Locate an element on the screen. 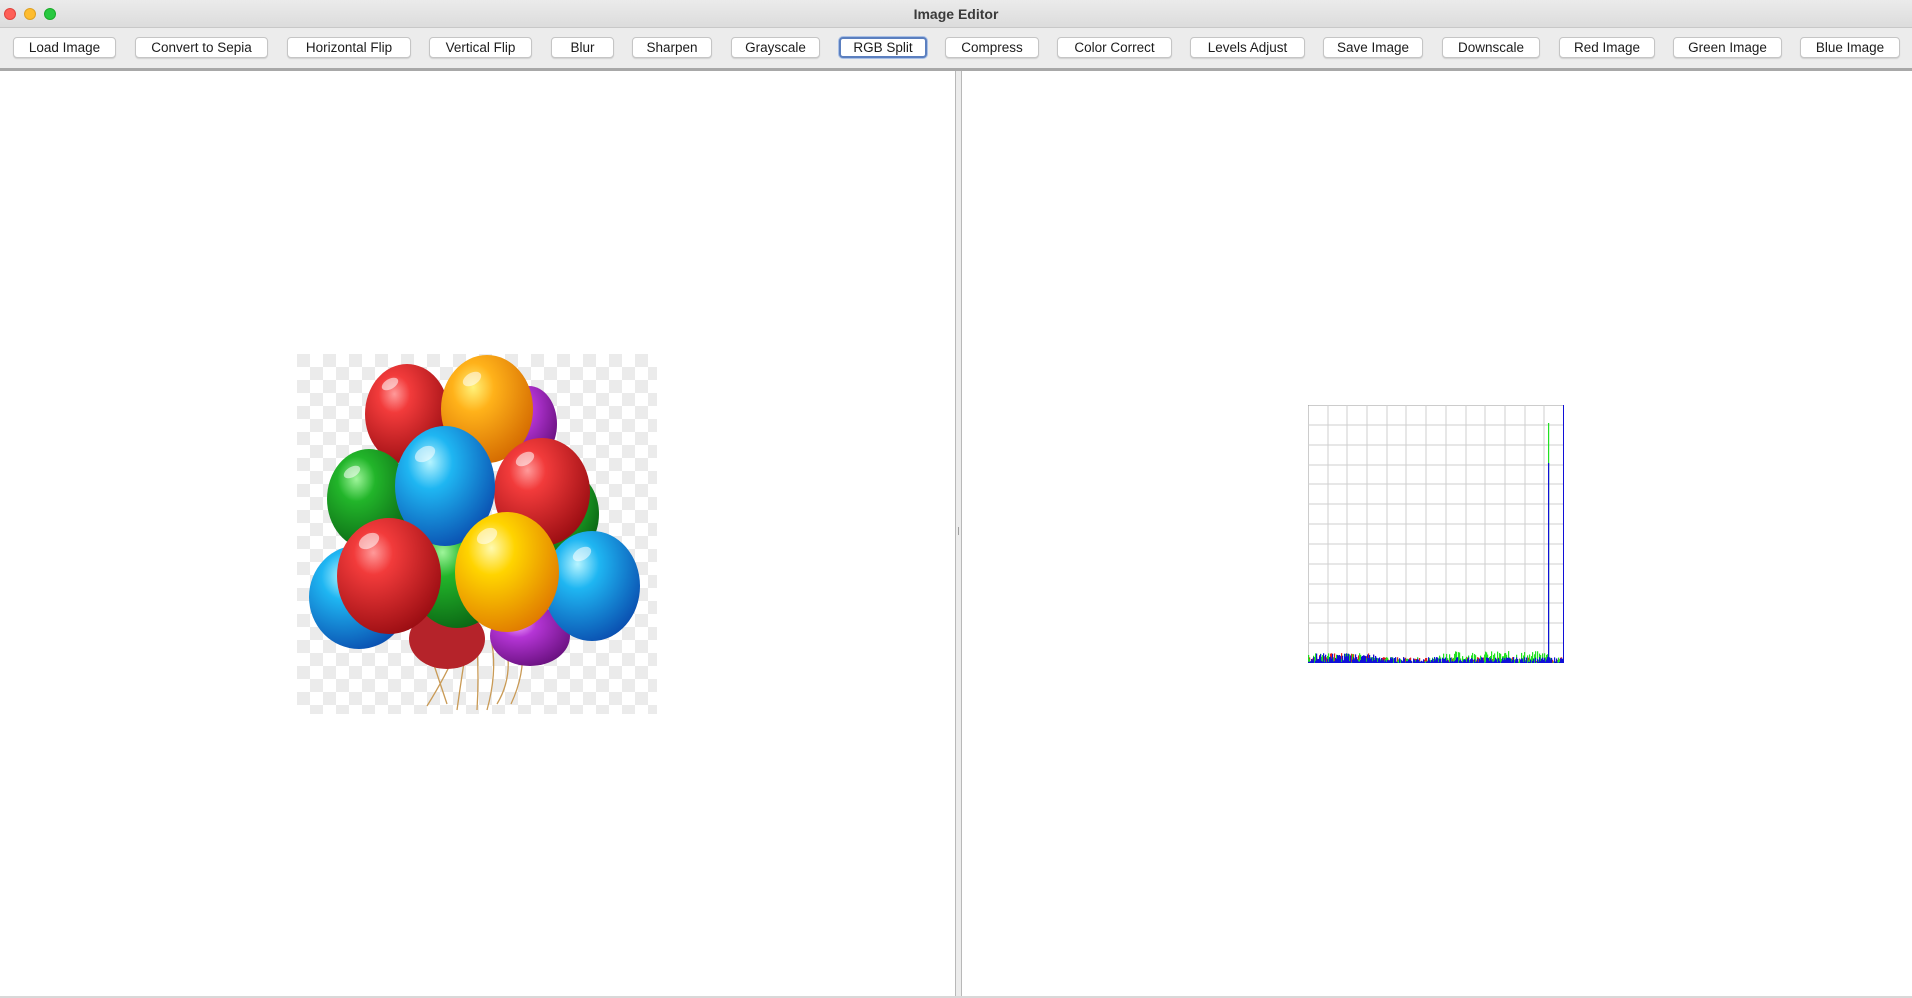  save-image-button: Save Image is located at coordinates (1373, 47).